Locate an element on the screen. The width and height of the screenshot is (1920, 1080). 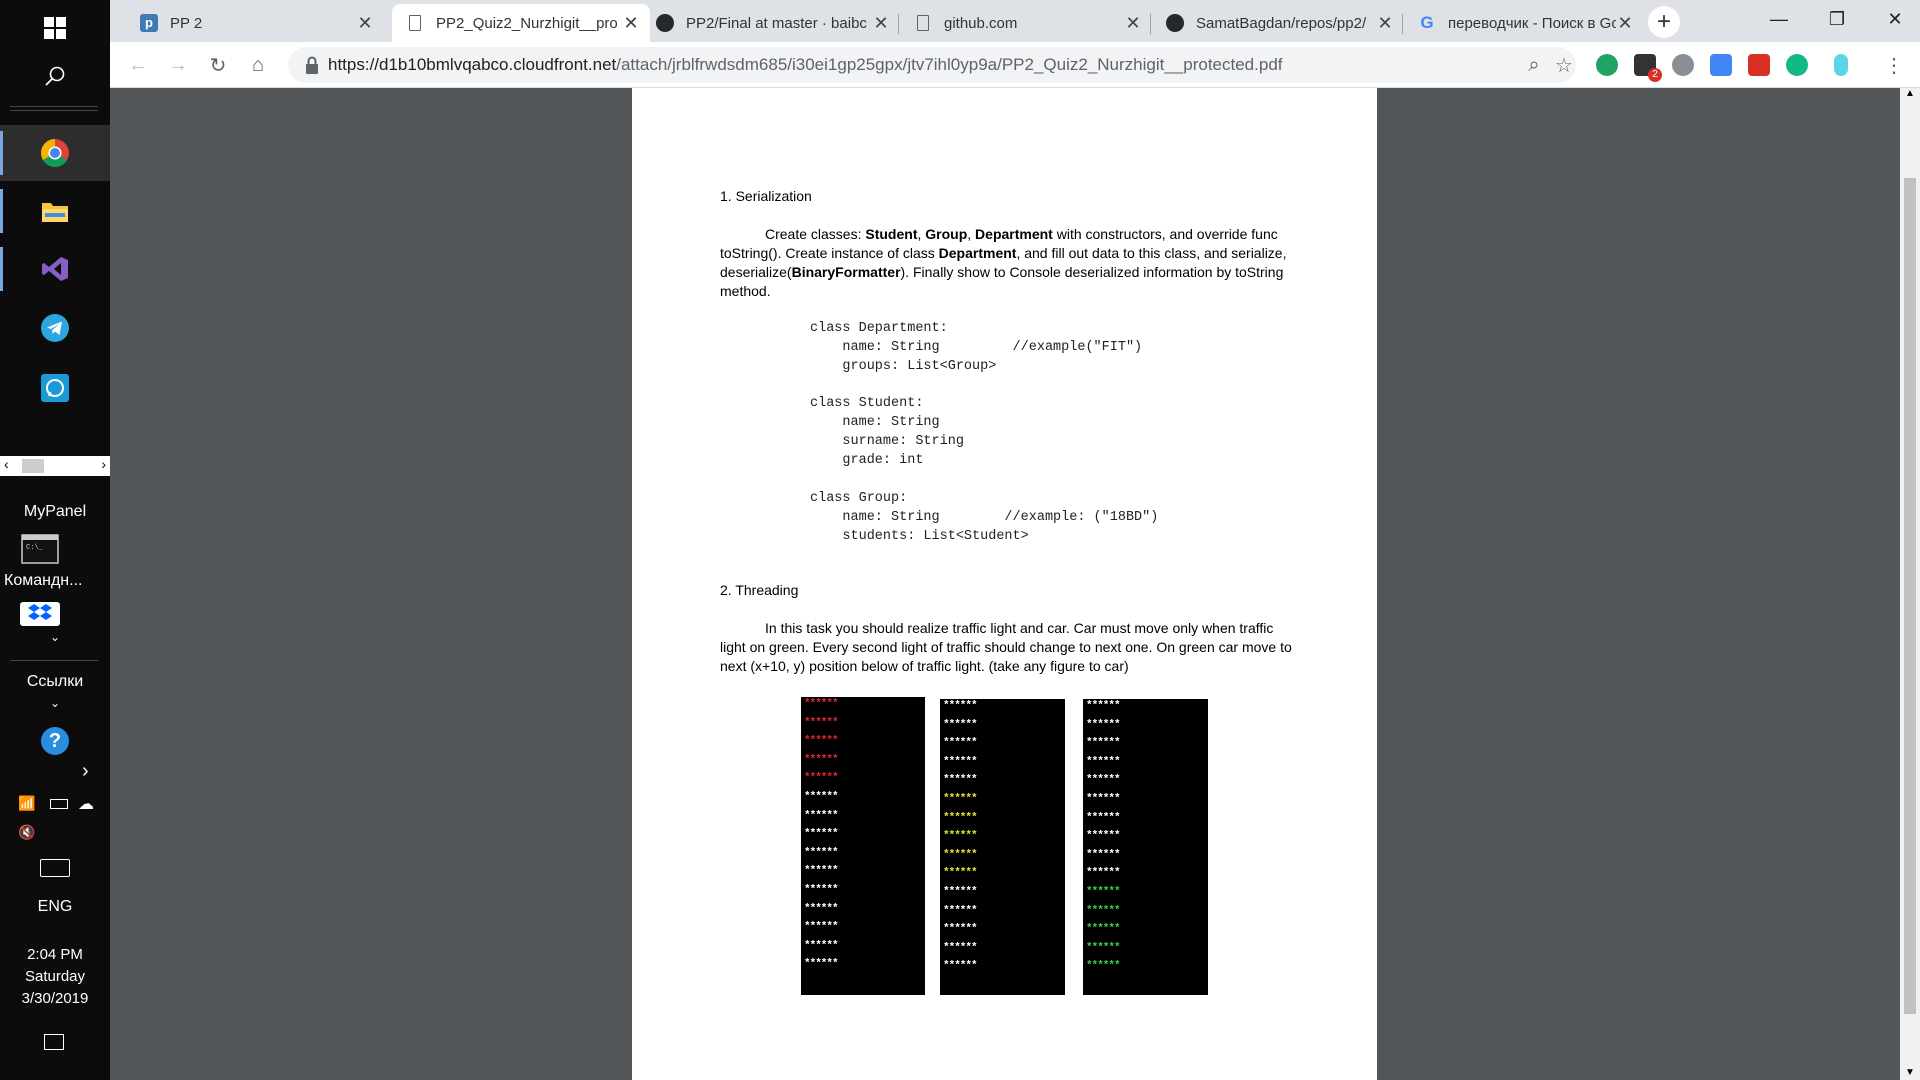
panel-scrollbar: ‹ › is located at coordinates (55, 466).